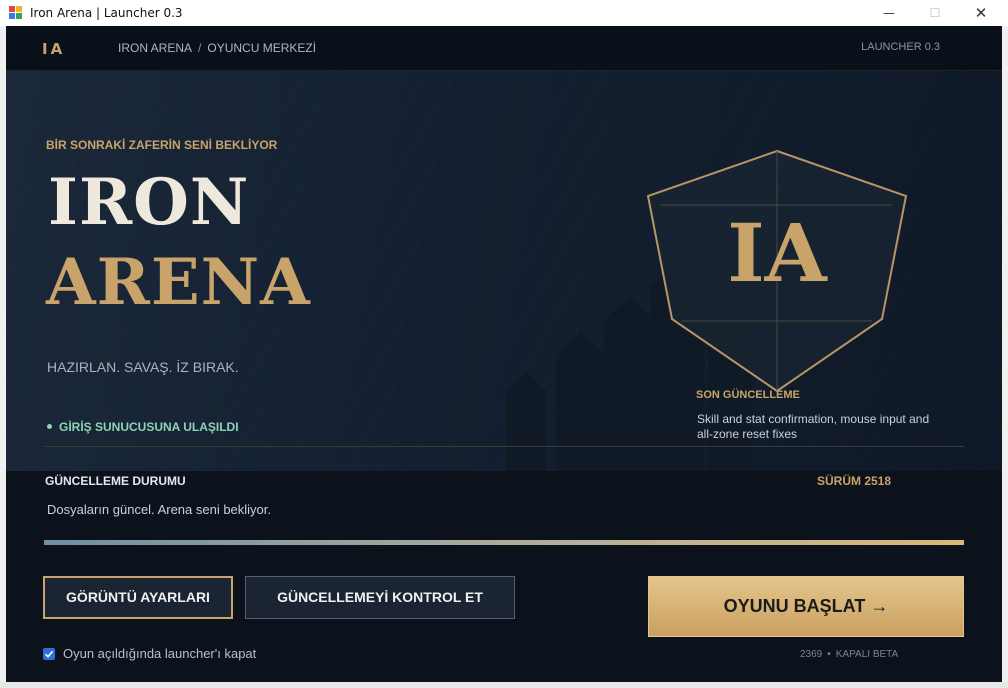 This screenshot has width=1008, height=688. Describe the element at coordinates (149, 427) in the screenshot. I see `server-status-text: GİRİŞ SUNUCUSUNA ULAŞILDI` at that location.